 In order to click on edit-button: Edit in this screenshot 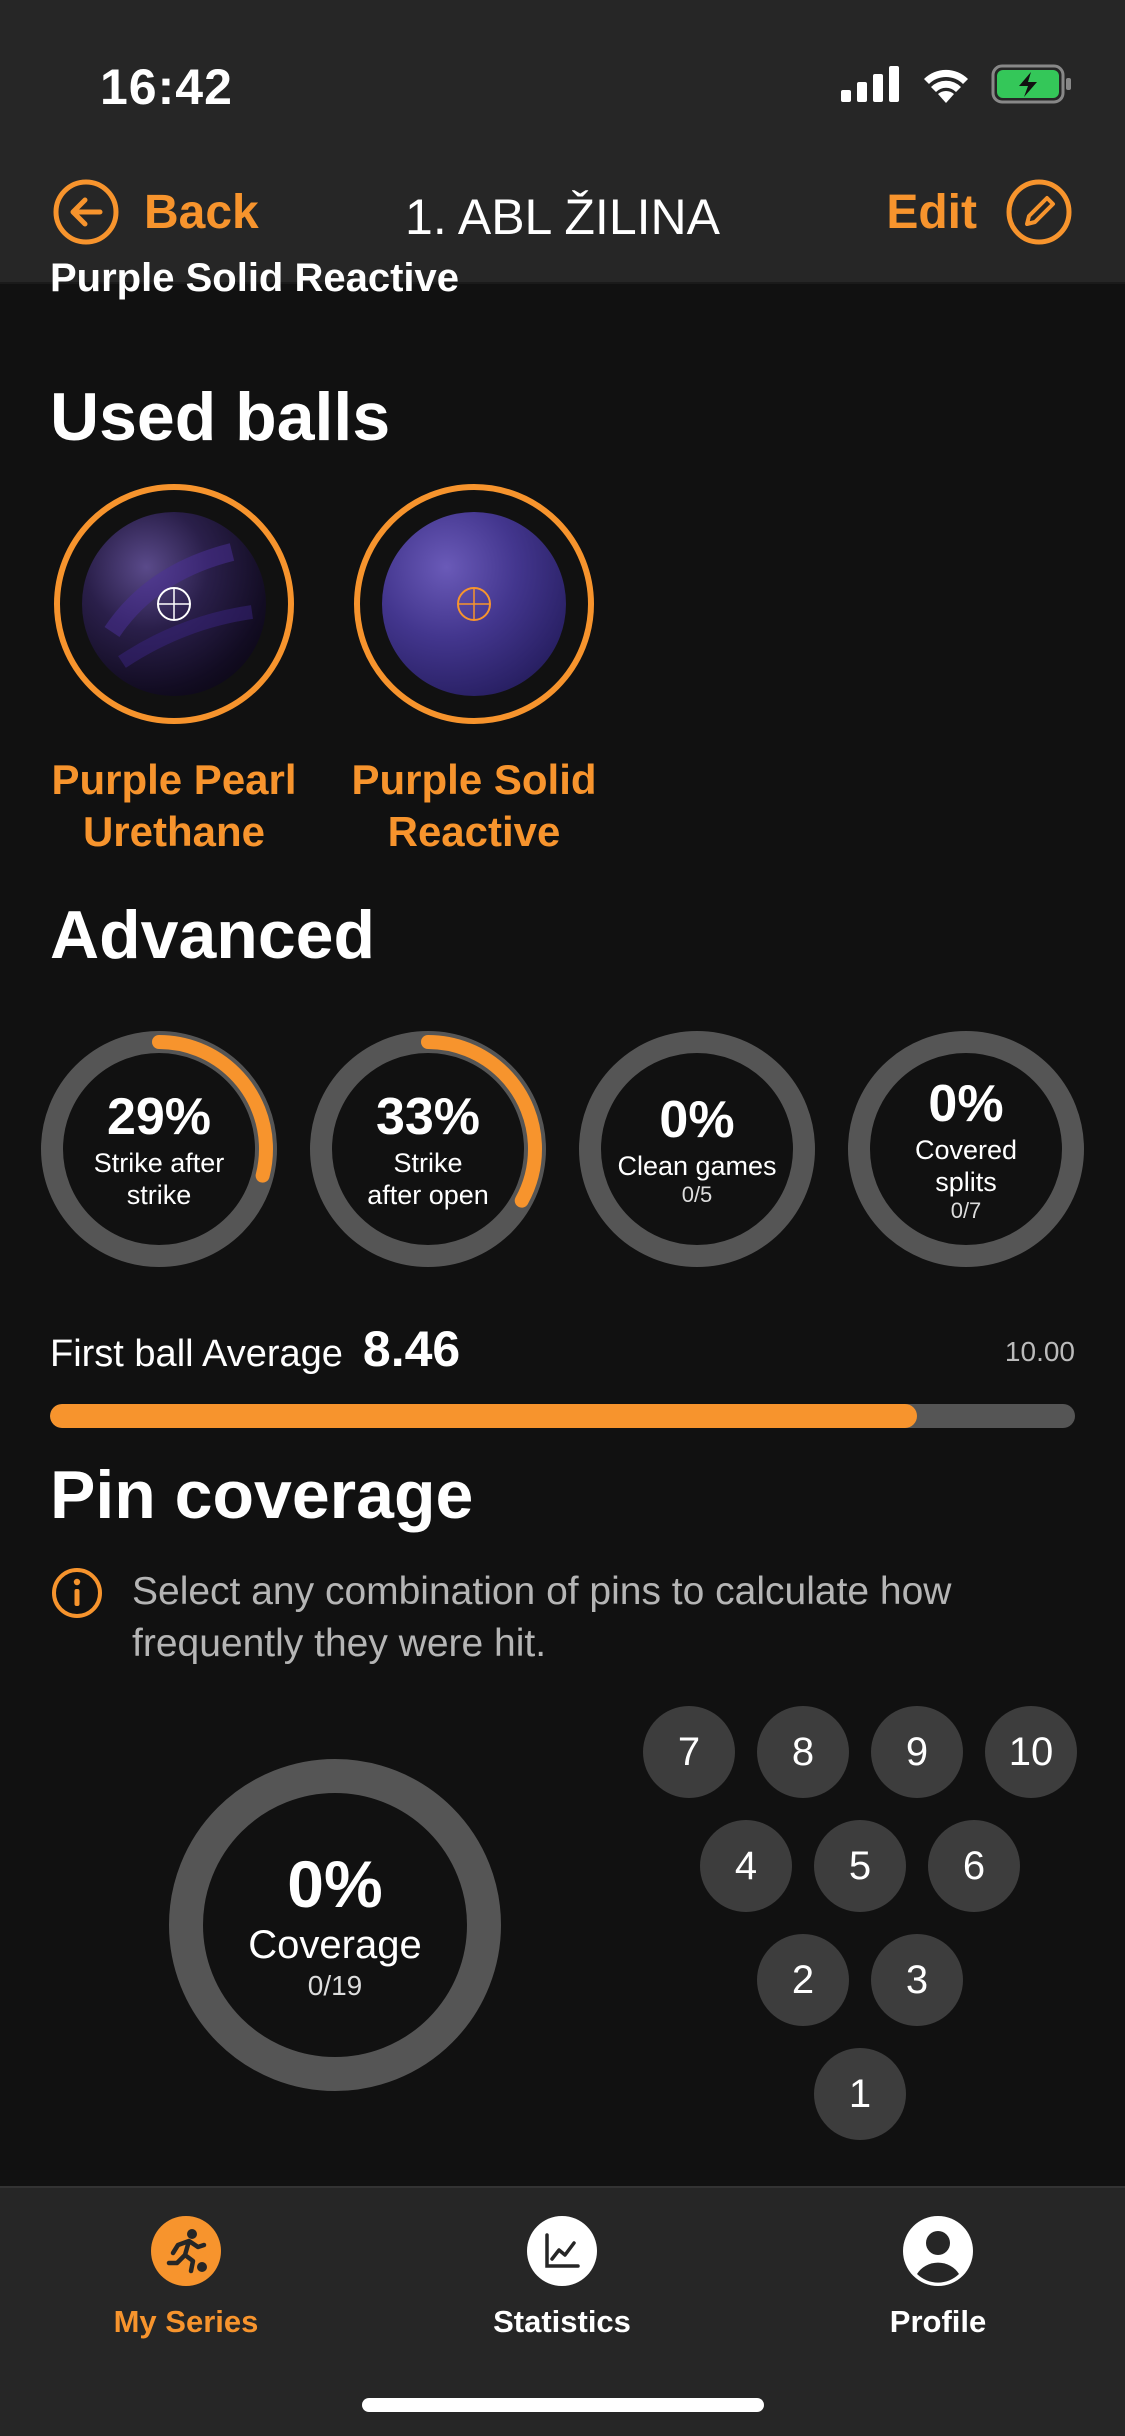, I will do `click(979, 212)`.